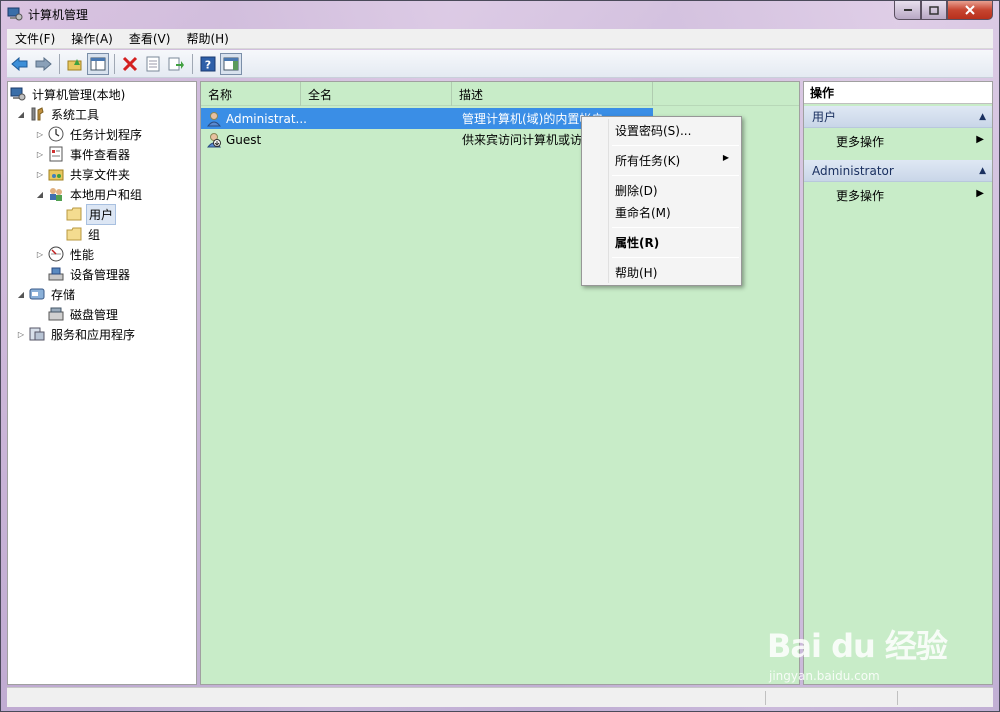 This screenshot has height=712, width=1000. I want to click on action-more-actions-users: 更多操作 ▶, so click(898, 141).